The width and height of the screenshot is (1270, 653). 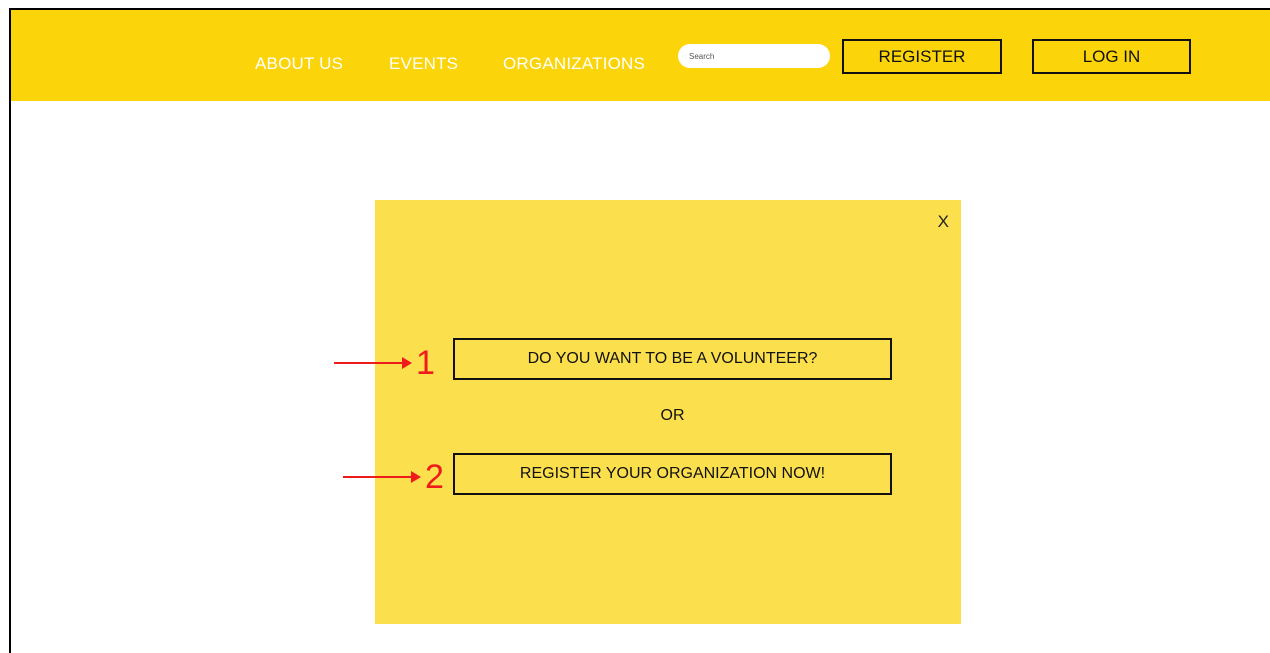 I want to click on nav-events: EVENTS, so click(x=423, y=64).